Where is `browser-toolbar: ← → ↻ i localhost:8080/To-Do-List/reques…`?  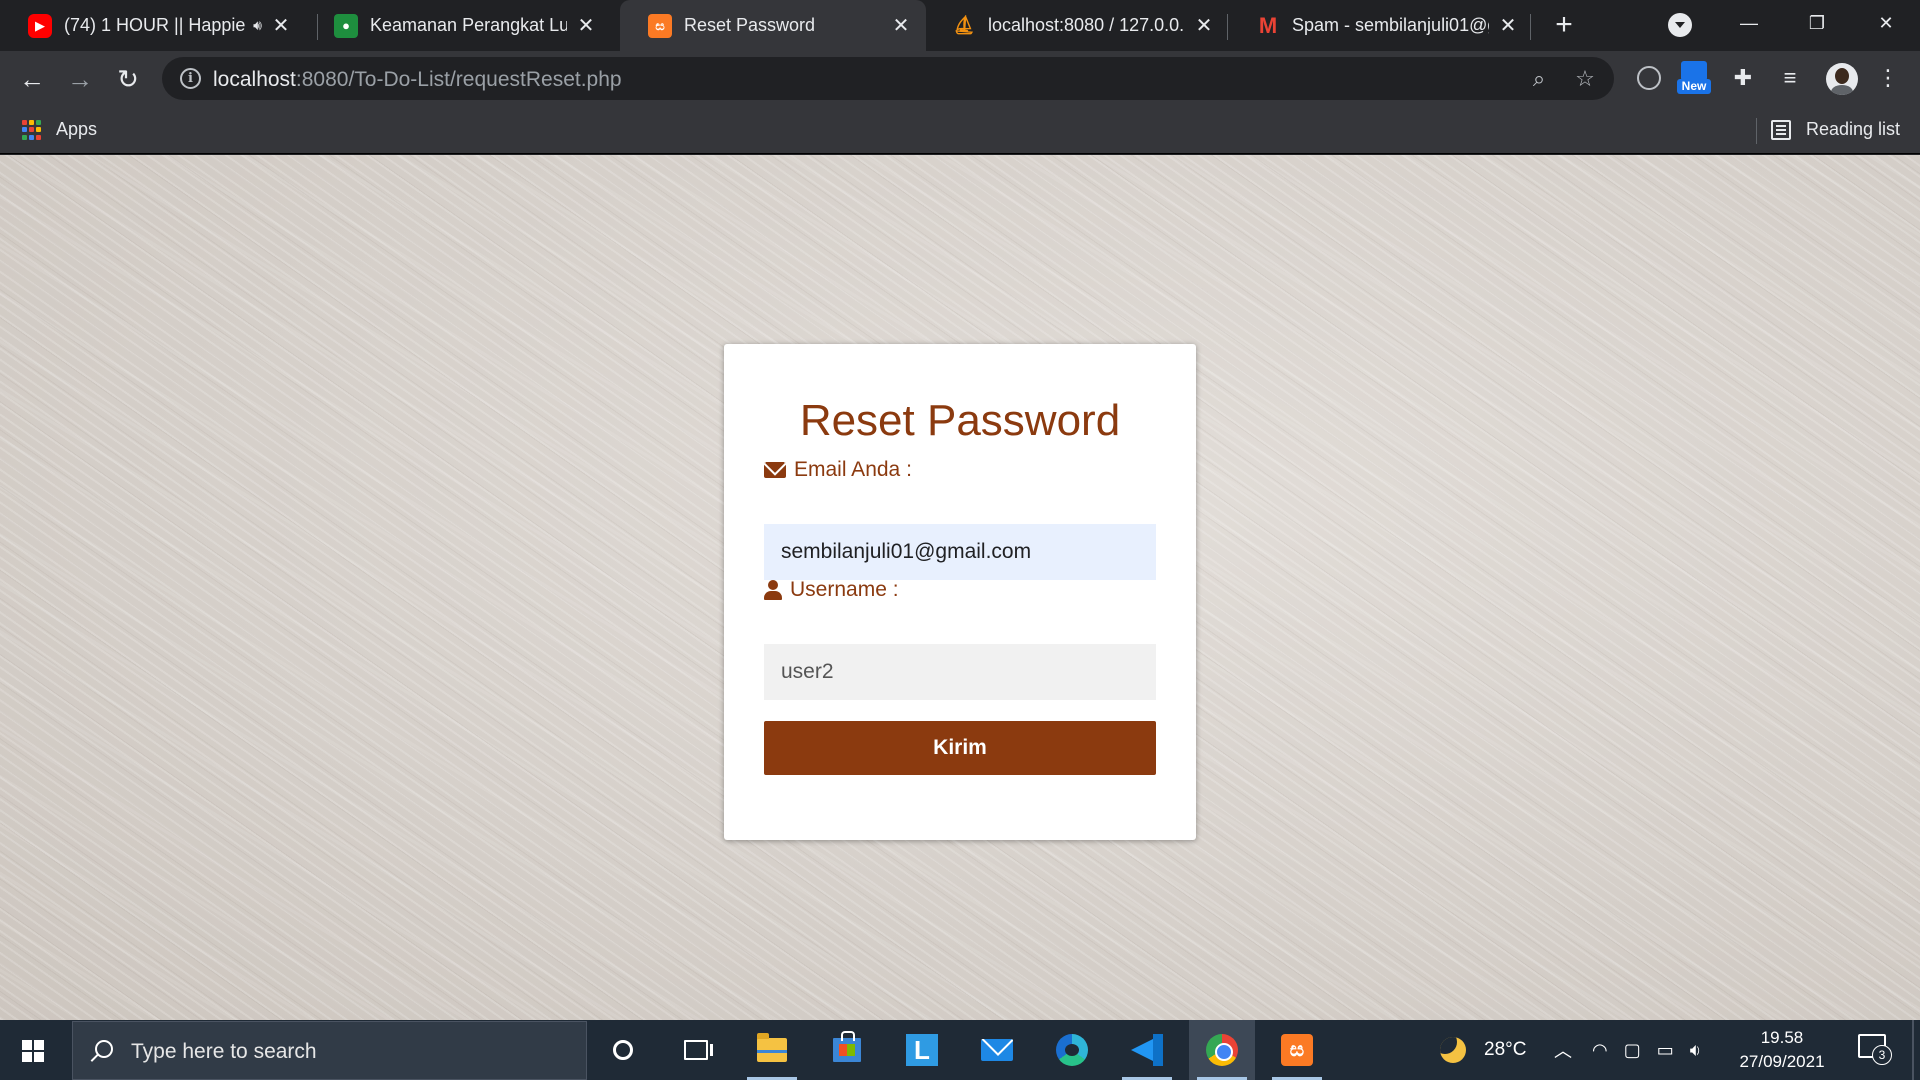
browser-toolbar: ← → ↻ i localhost:8080/To-Do-List/reques… is located at coordinates (960, 78).